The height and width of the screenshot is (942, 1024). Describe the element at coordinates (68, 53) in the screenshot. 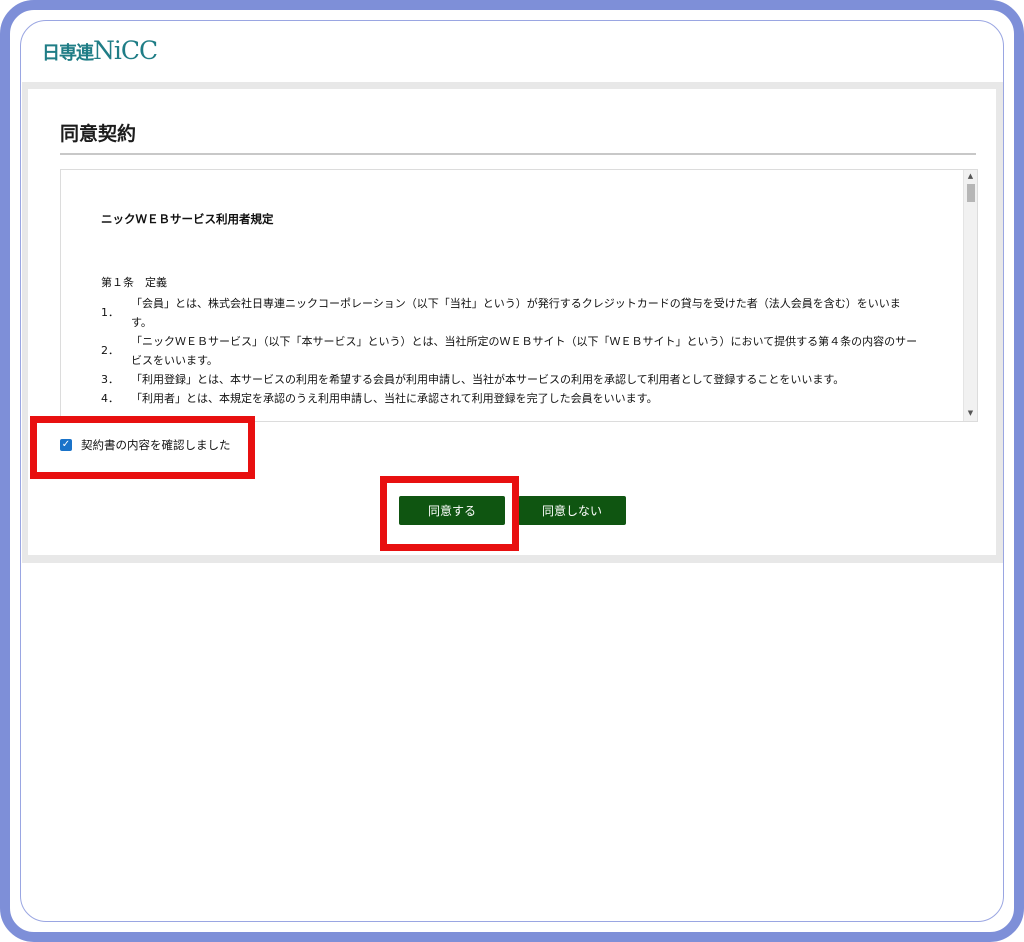

I see `logo-jp-text: 日専連` at that location.